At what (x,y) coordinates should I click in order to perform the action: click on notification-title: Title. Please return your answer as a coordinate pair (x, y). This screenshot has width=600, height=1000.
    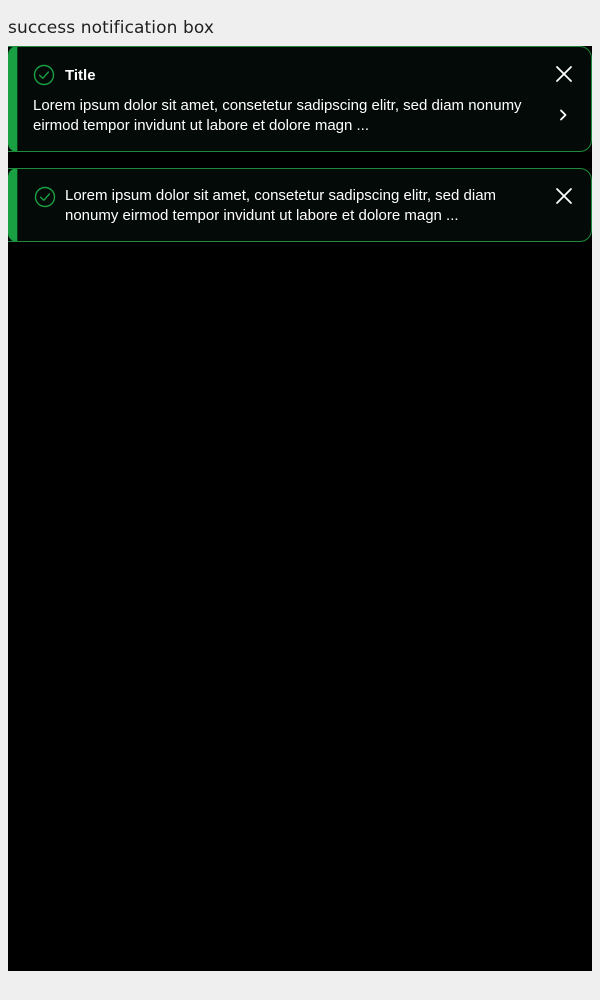
    Looking at the image, I should click on (80, 75).